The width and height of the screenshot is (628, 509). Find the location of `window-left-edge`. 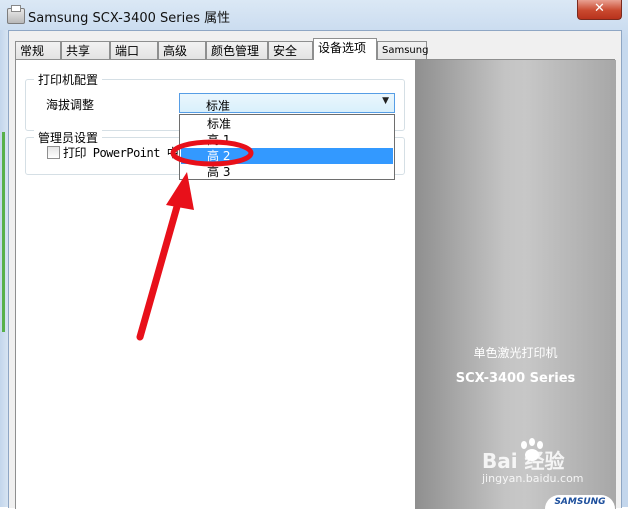

window-left-edge is located at coordinates (4, 268).